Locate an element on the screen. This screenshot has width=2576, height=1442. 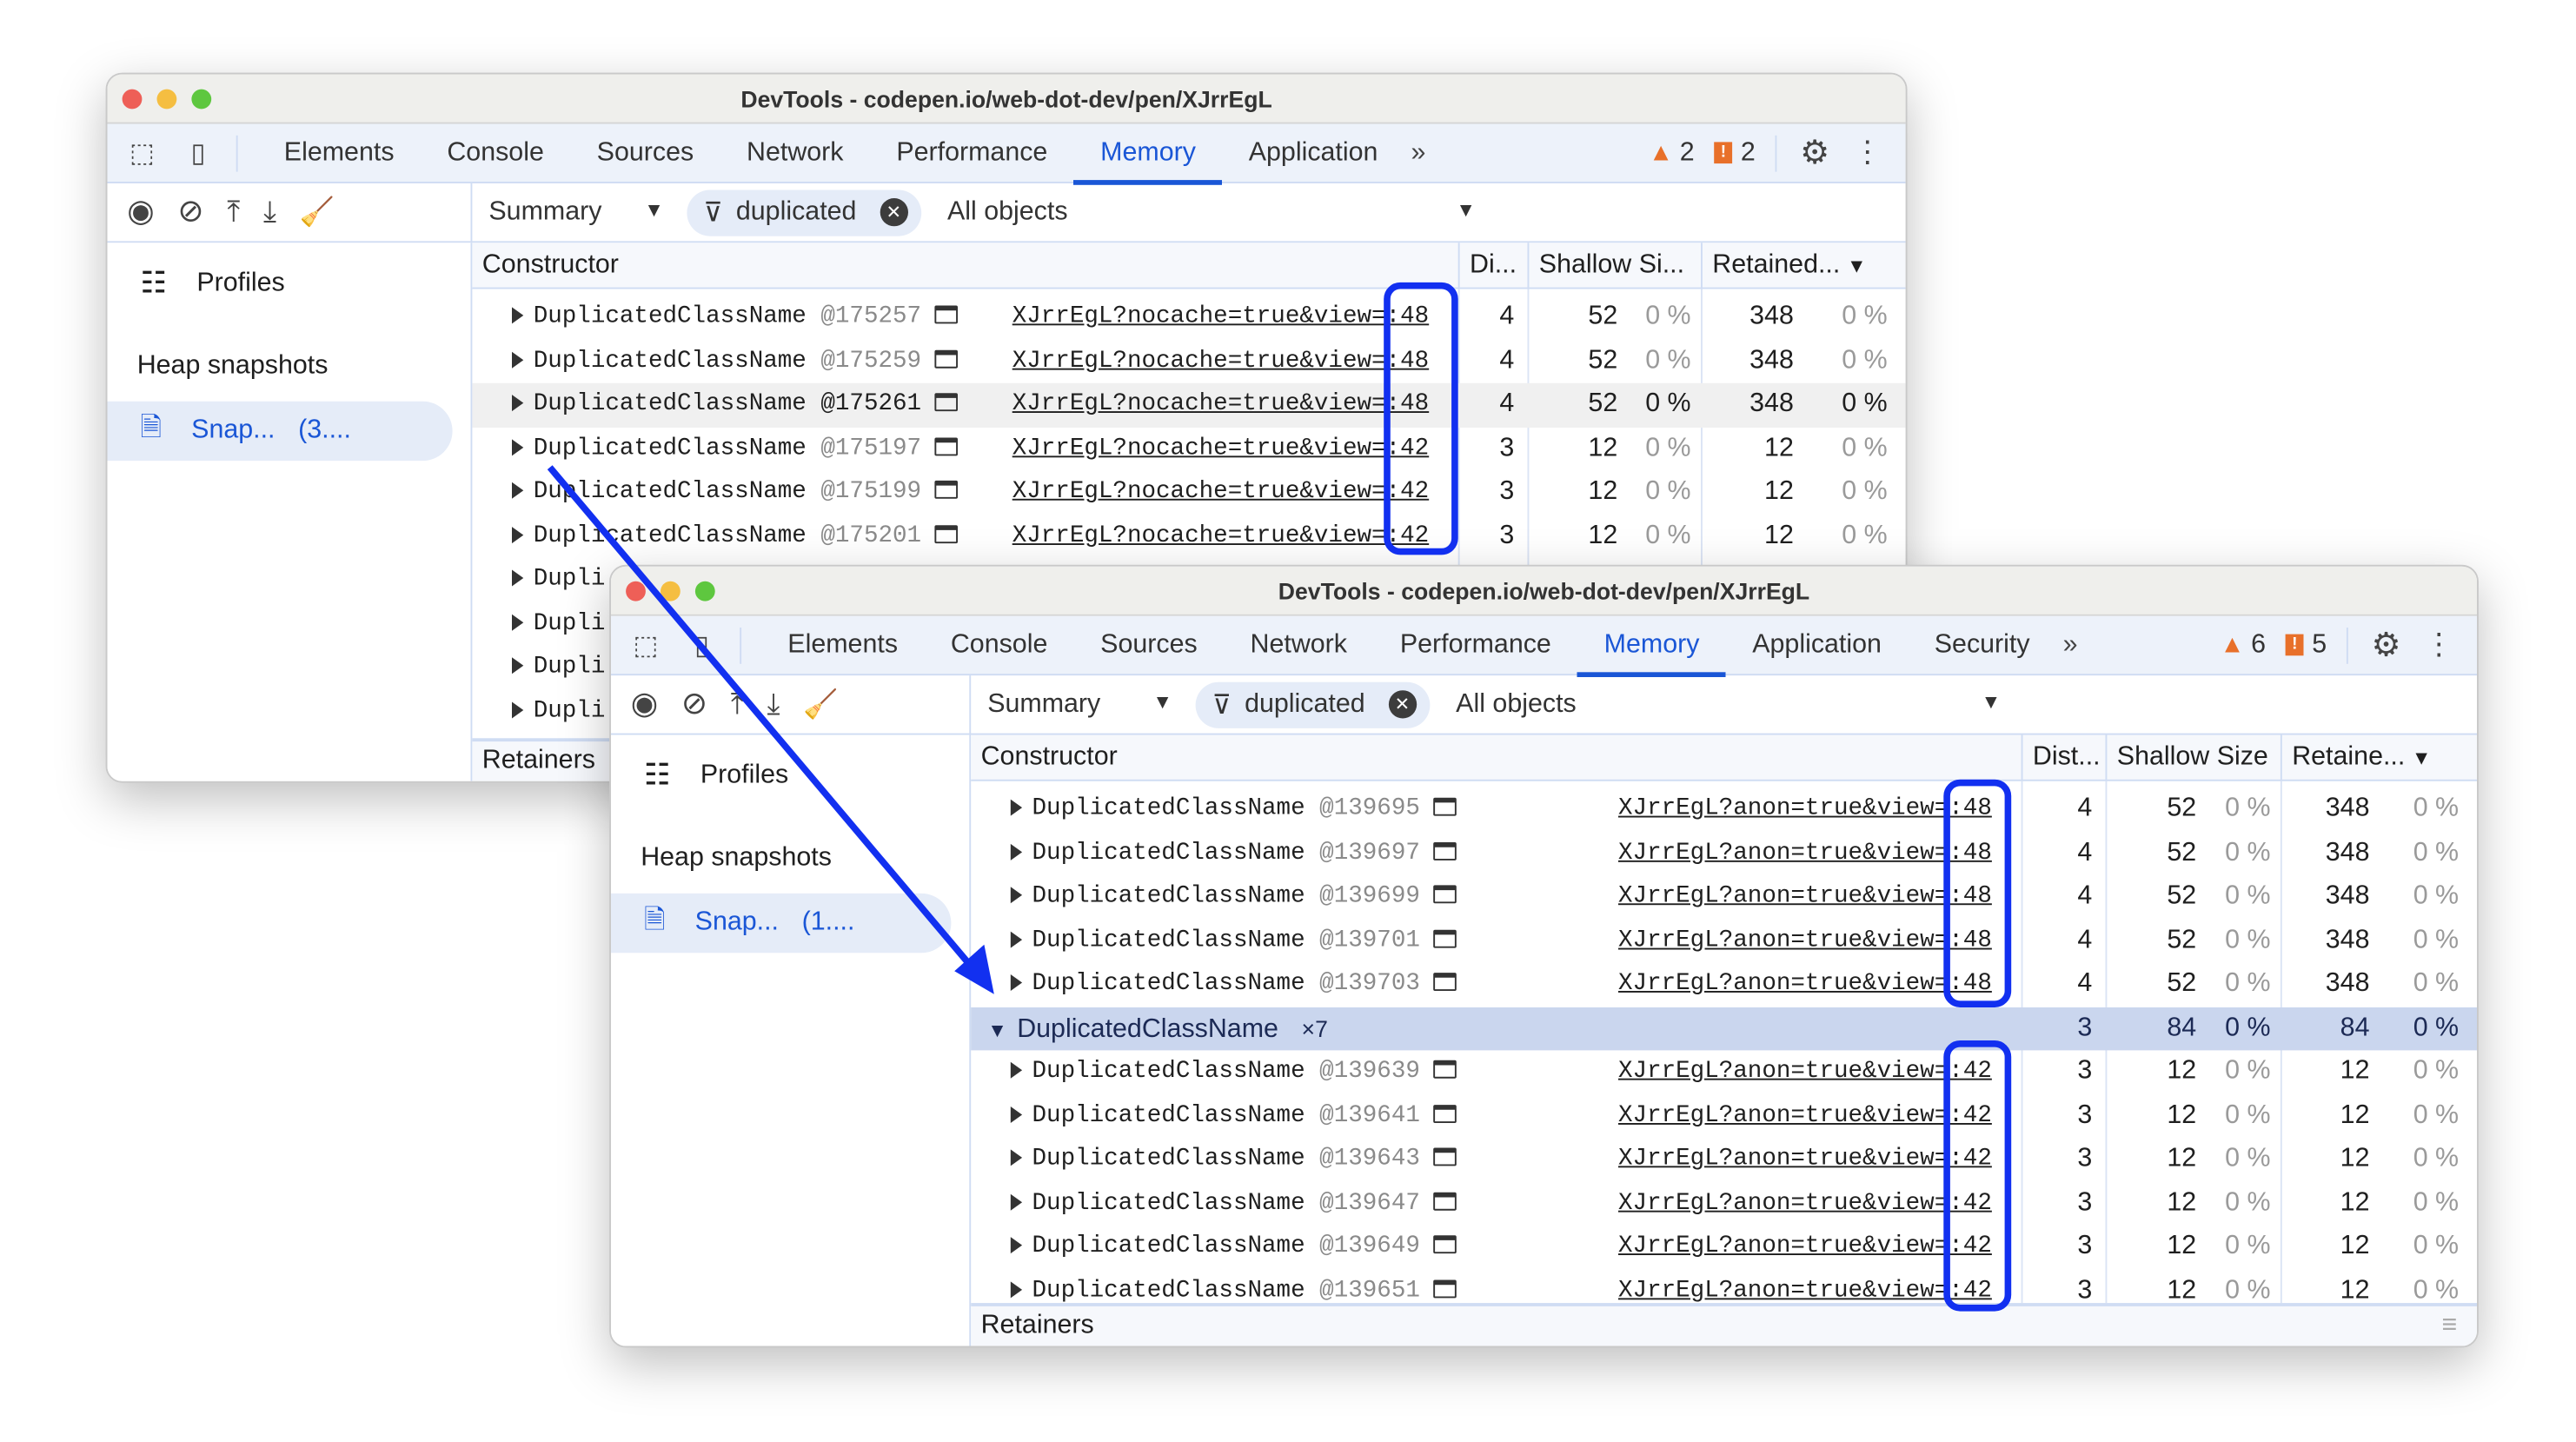
tab-memory: Memory is located at coordinates (1651, 646).